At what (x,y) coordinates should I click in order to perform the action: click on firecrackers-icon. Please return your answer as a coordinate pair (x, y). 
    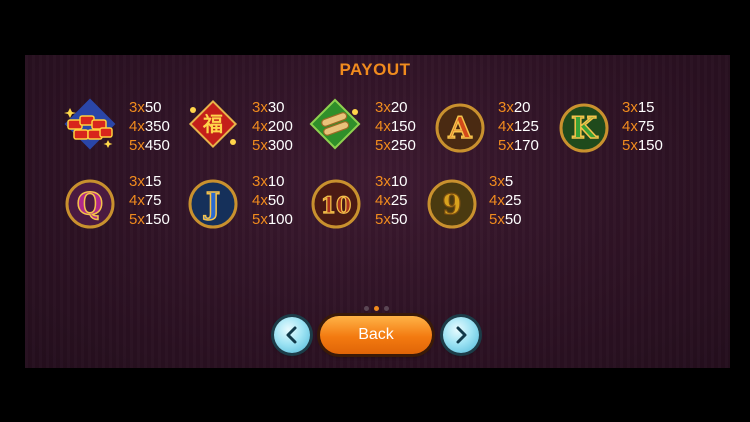
    Looking at the image, I should click on (90, 126).